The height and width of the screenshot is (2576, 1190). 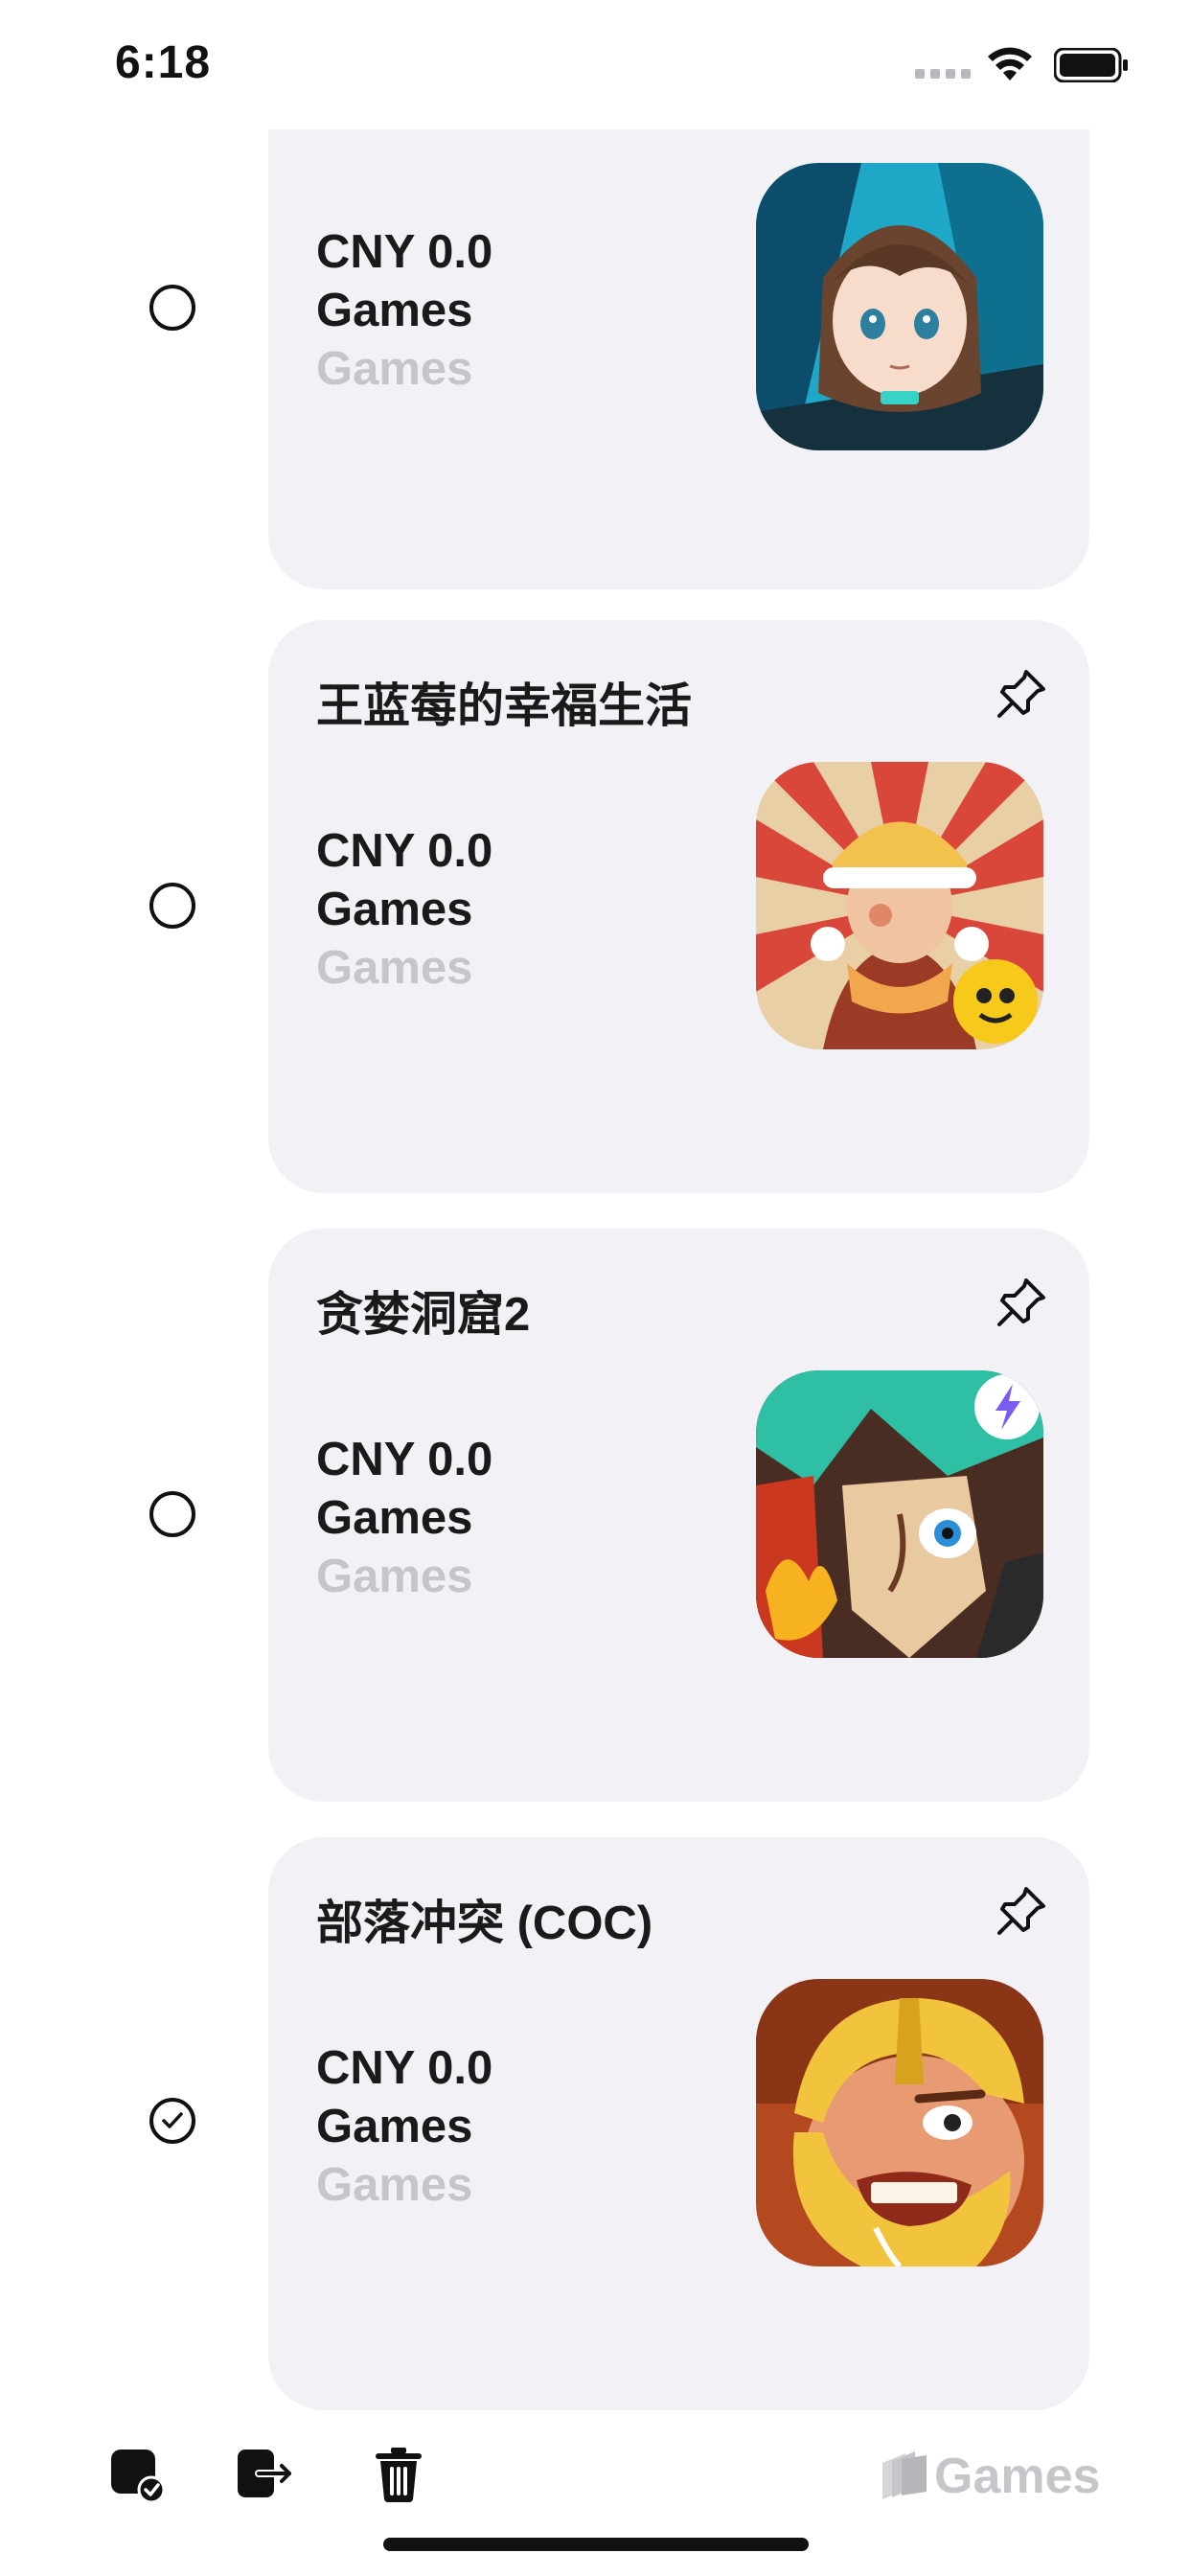 What do you see at coordinates (595, 64) in the screenshot?
I see `status-bar: 6:18` at bounding box center [595, 64].